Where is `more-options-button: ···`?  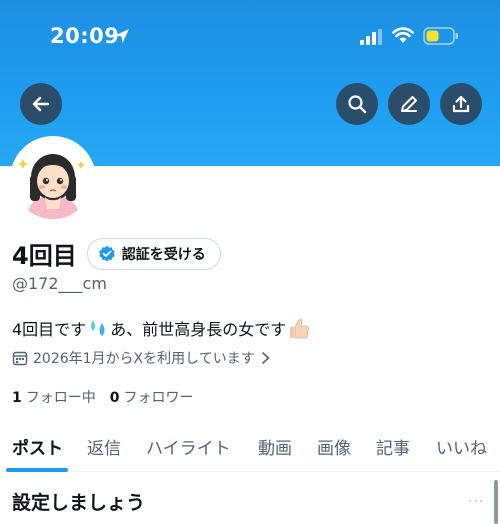 more-options-button: ··· is located at coordinates (476, 502).